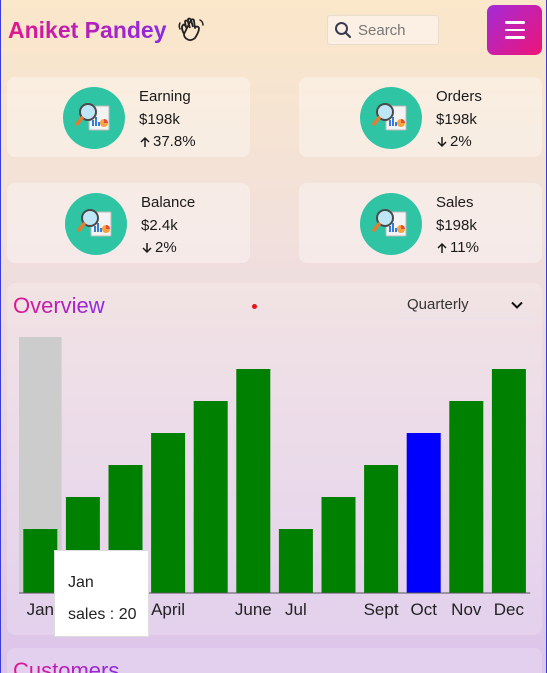 The image size is (547, 673). What do you see at coordinates (168, 513) in the screenshot?
I see `bar-april` at bounding box center [168, 513].